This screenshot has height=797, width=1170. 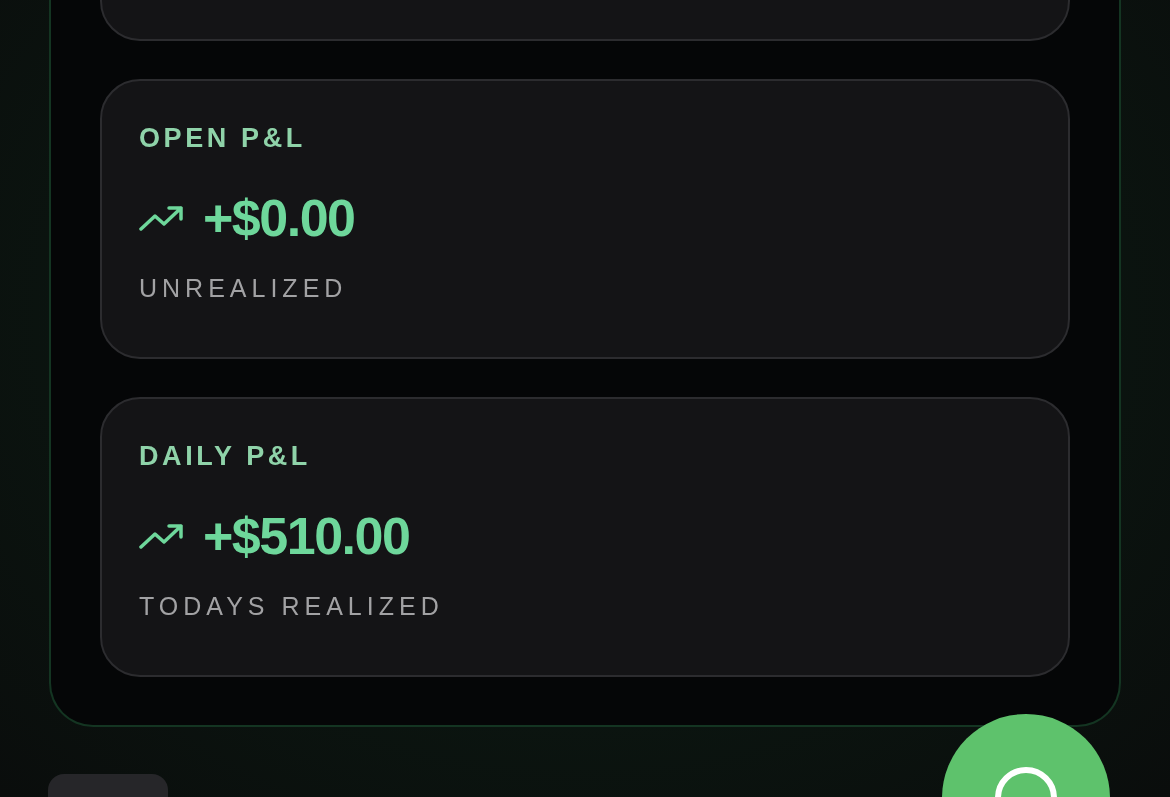 What do you see at coordinates (279, 218) in the screenshot?
I see `pnl-value: +$0.00` at bounding box center [279, 218].